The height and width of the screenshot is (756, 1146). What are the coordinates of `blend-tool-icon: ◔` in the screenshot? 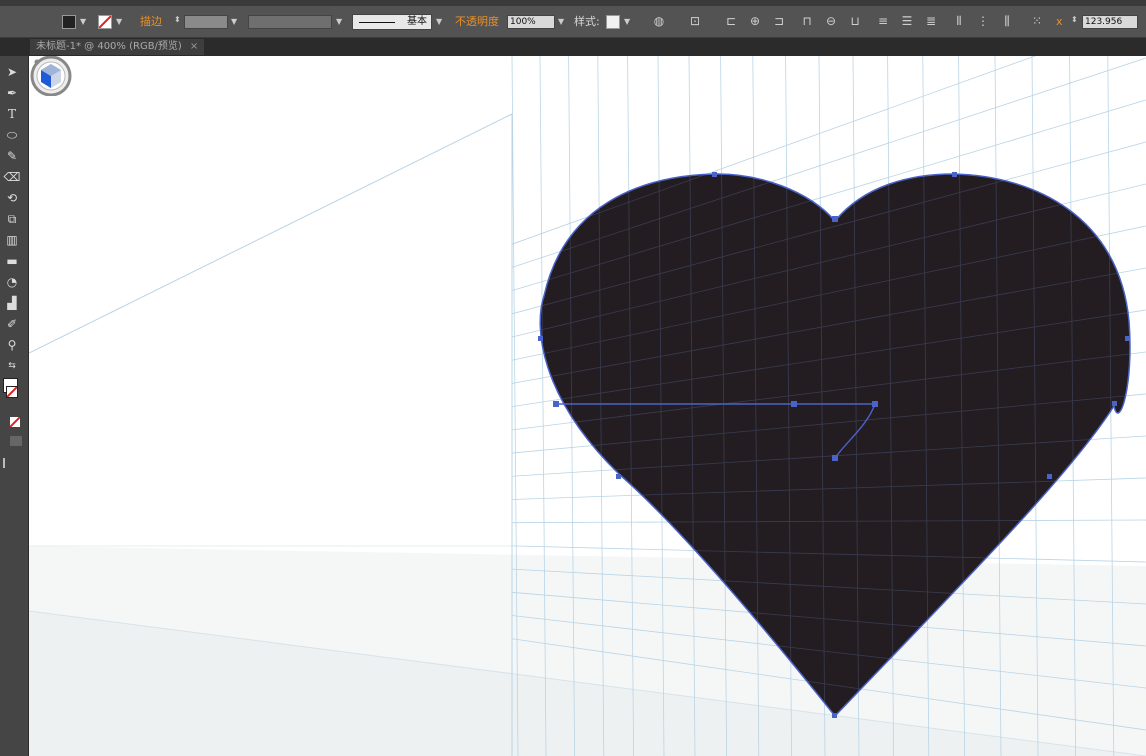 It's located at (12, 282).